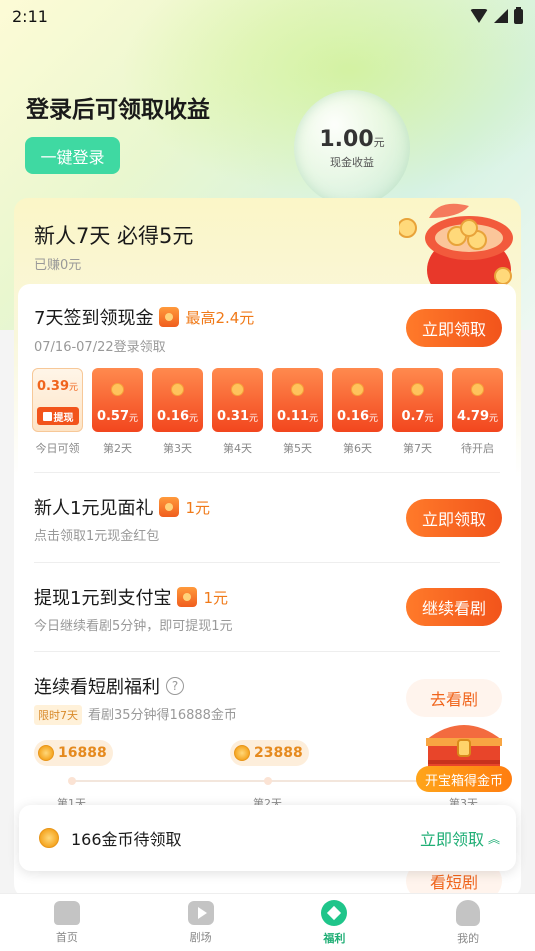 This screenshot has width=535, height=951. What do you see at coordinates (335, 922) in the screenshot?
I see `tab-welfare: 福利` at bounding box center [335, 922].